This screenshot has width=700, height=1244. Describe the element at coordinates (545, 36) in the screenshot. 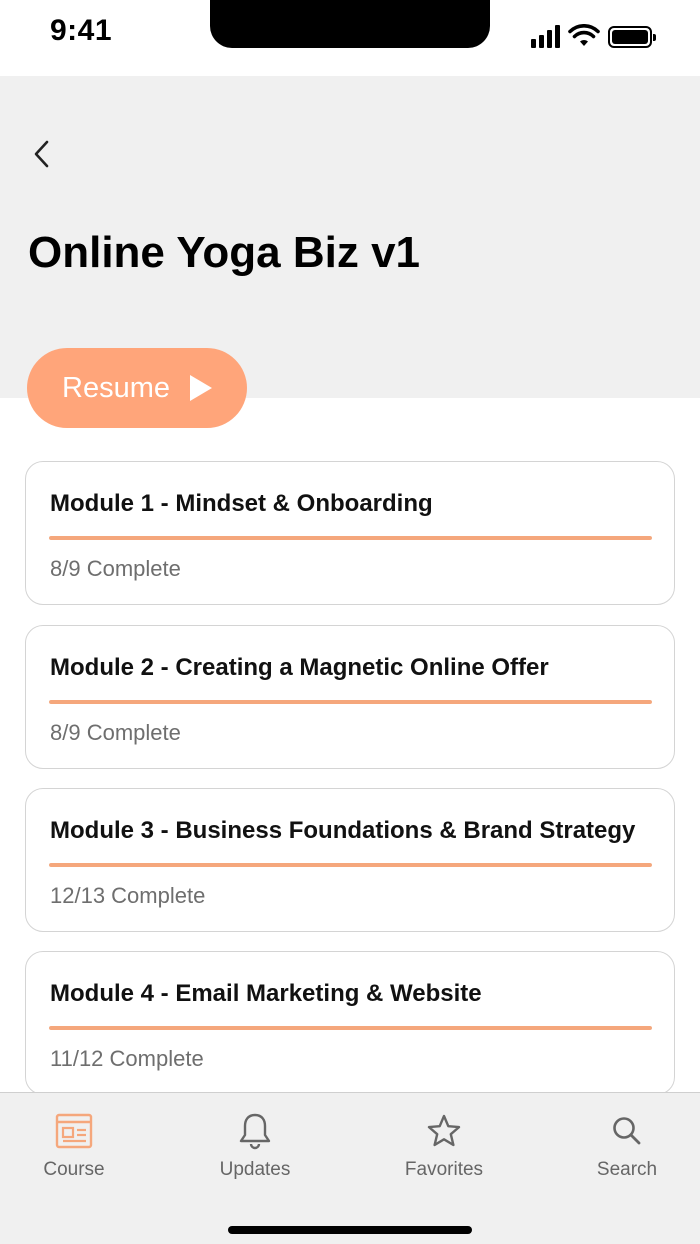

I see `cellular-signal-icon` at that location.